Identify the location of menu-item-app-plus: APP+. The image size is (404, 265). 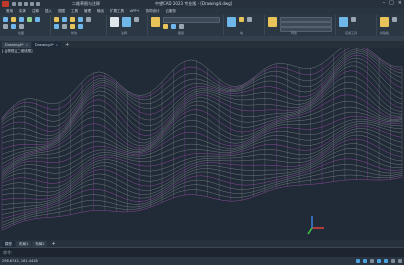
(135, 11).